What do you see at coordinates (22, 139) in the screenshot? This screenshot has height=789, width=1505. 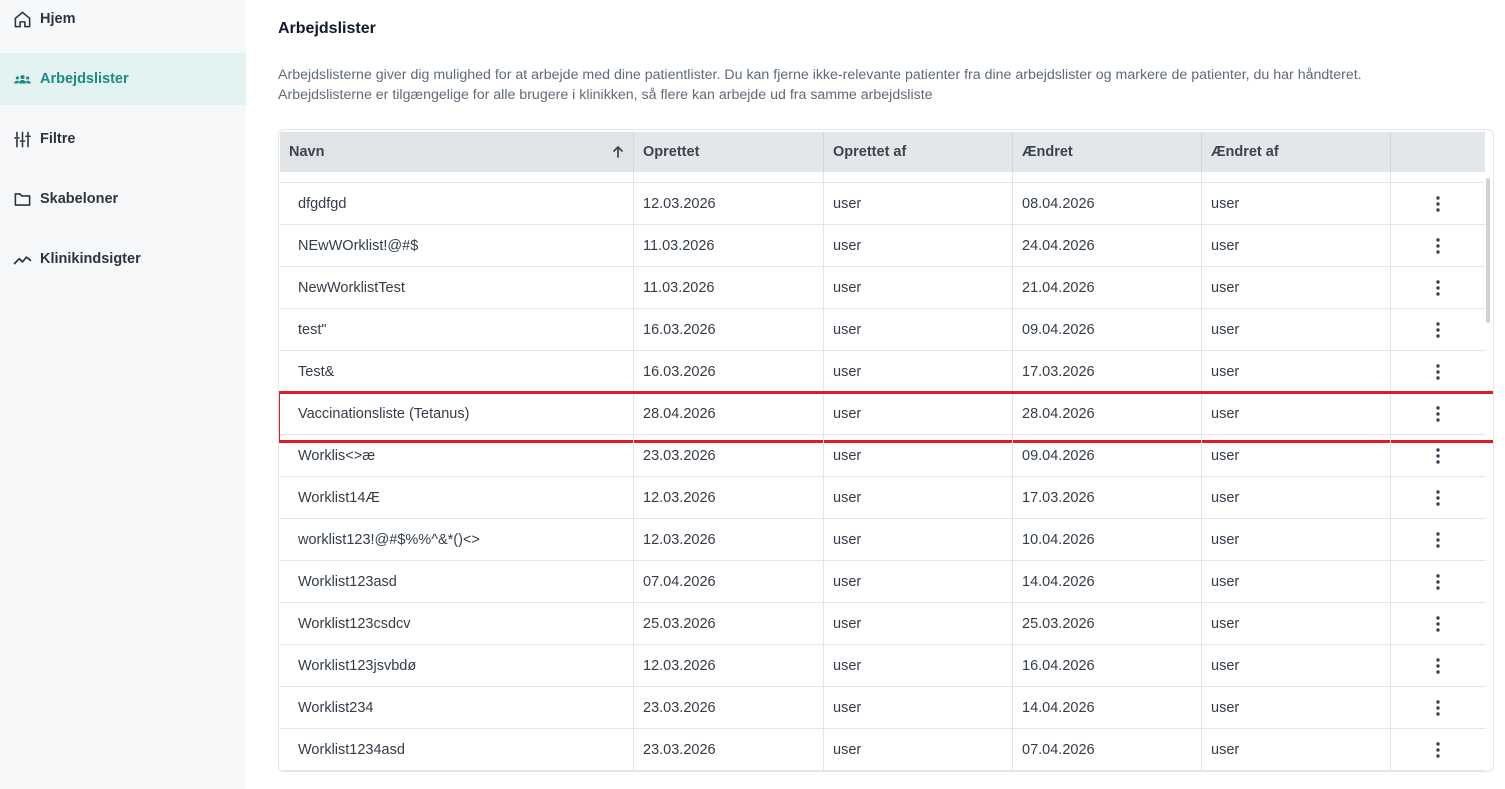 I see `sliders-icon` at bounding box center [22, 139].